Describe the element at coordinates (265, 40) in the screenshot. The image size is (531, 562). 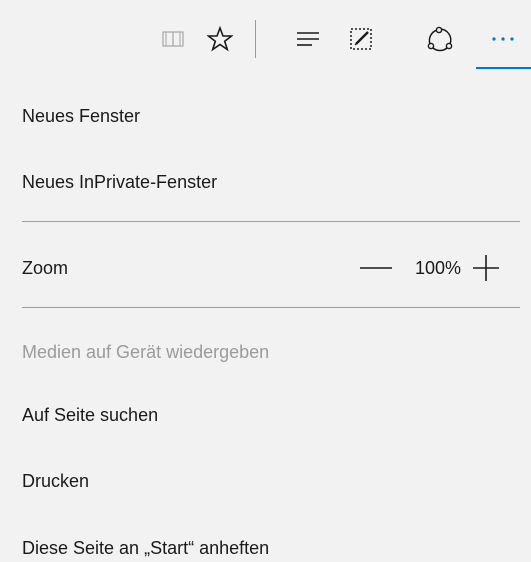
I see `browser-toolbar` at that location.